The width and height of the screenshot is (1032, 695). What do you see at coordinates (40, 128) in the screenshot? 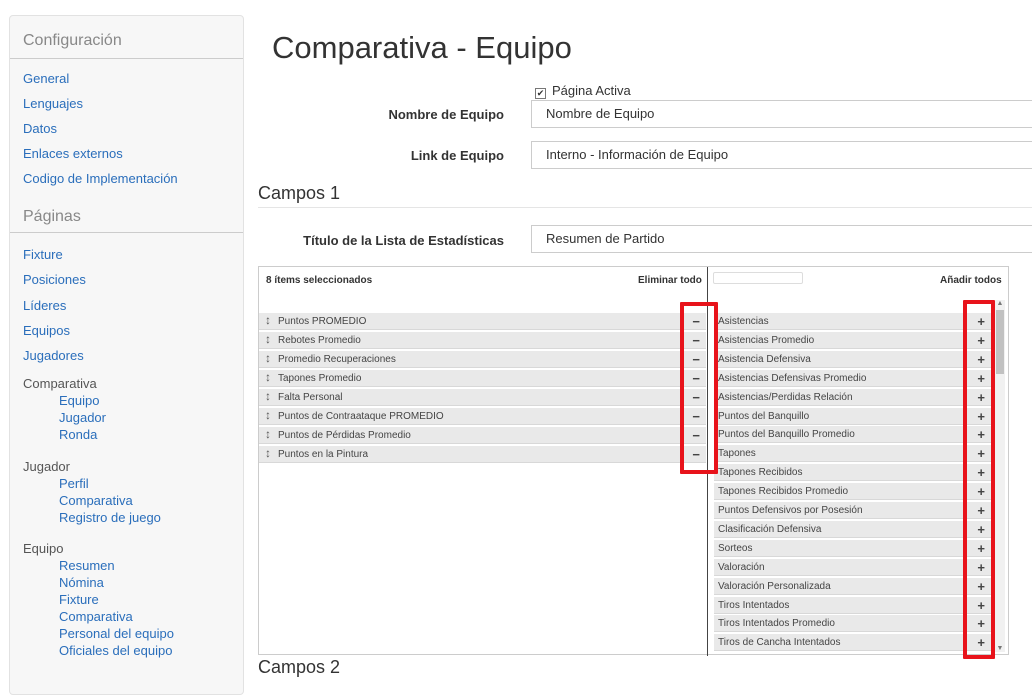
I see `sidebar-config-link: Datos` at bounding box center [40, 128].